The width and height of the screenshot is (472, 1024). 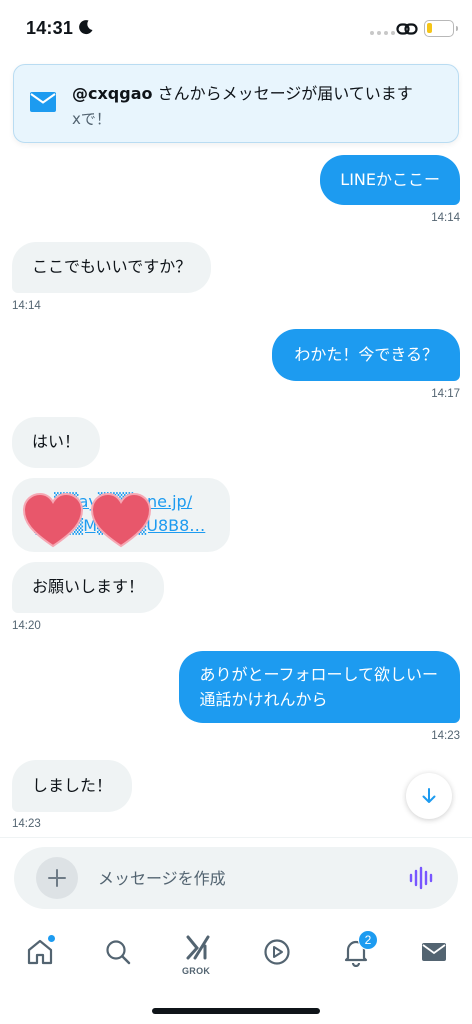 I want to click on banner-title: @cxqgao さんからメッセージが届いています, so click(x=242, y=92).